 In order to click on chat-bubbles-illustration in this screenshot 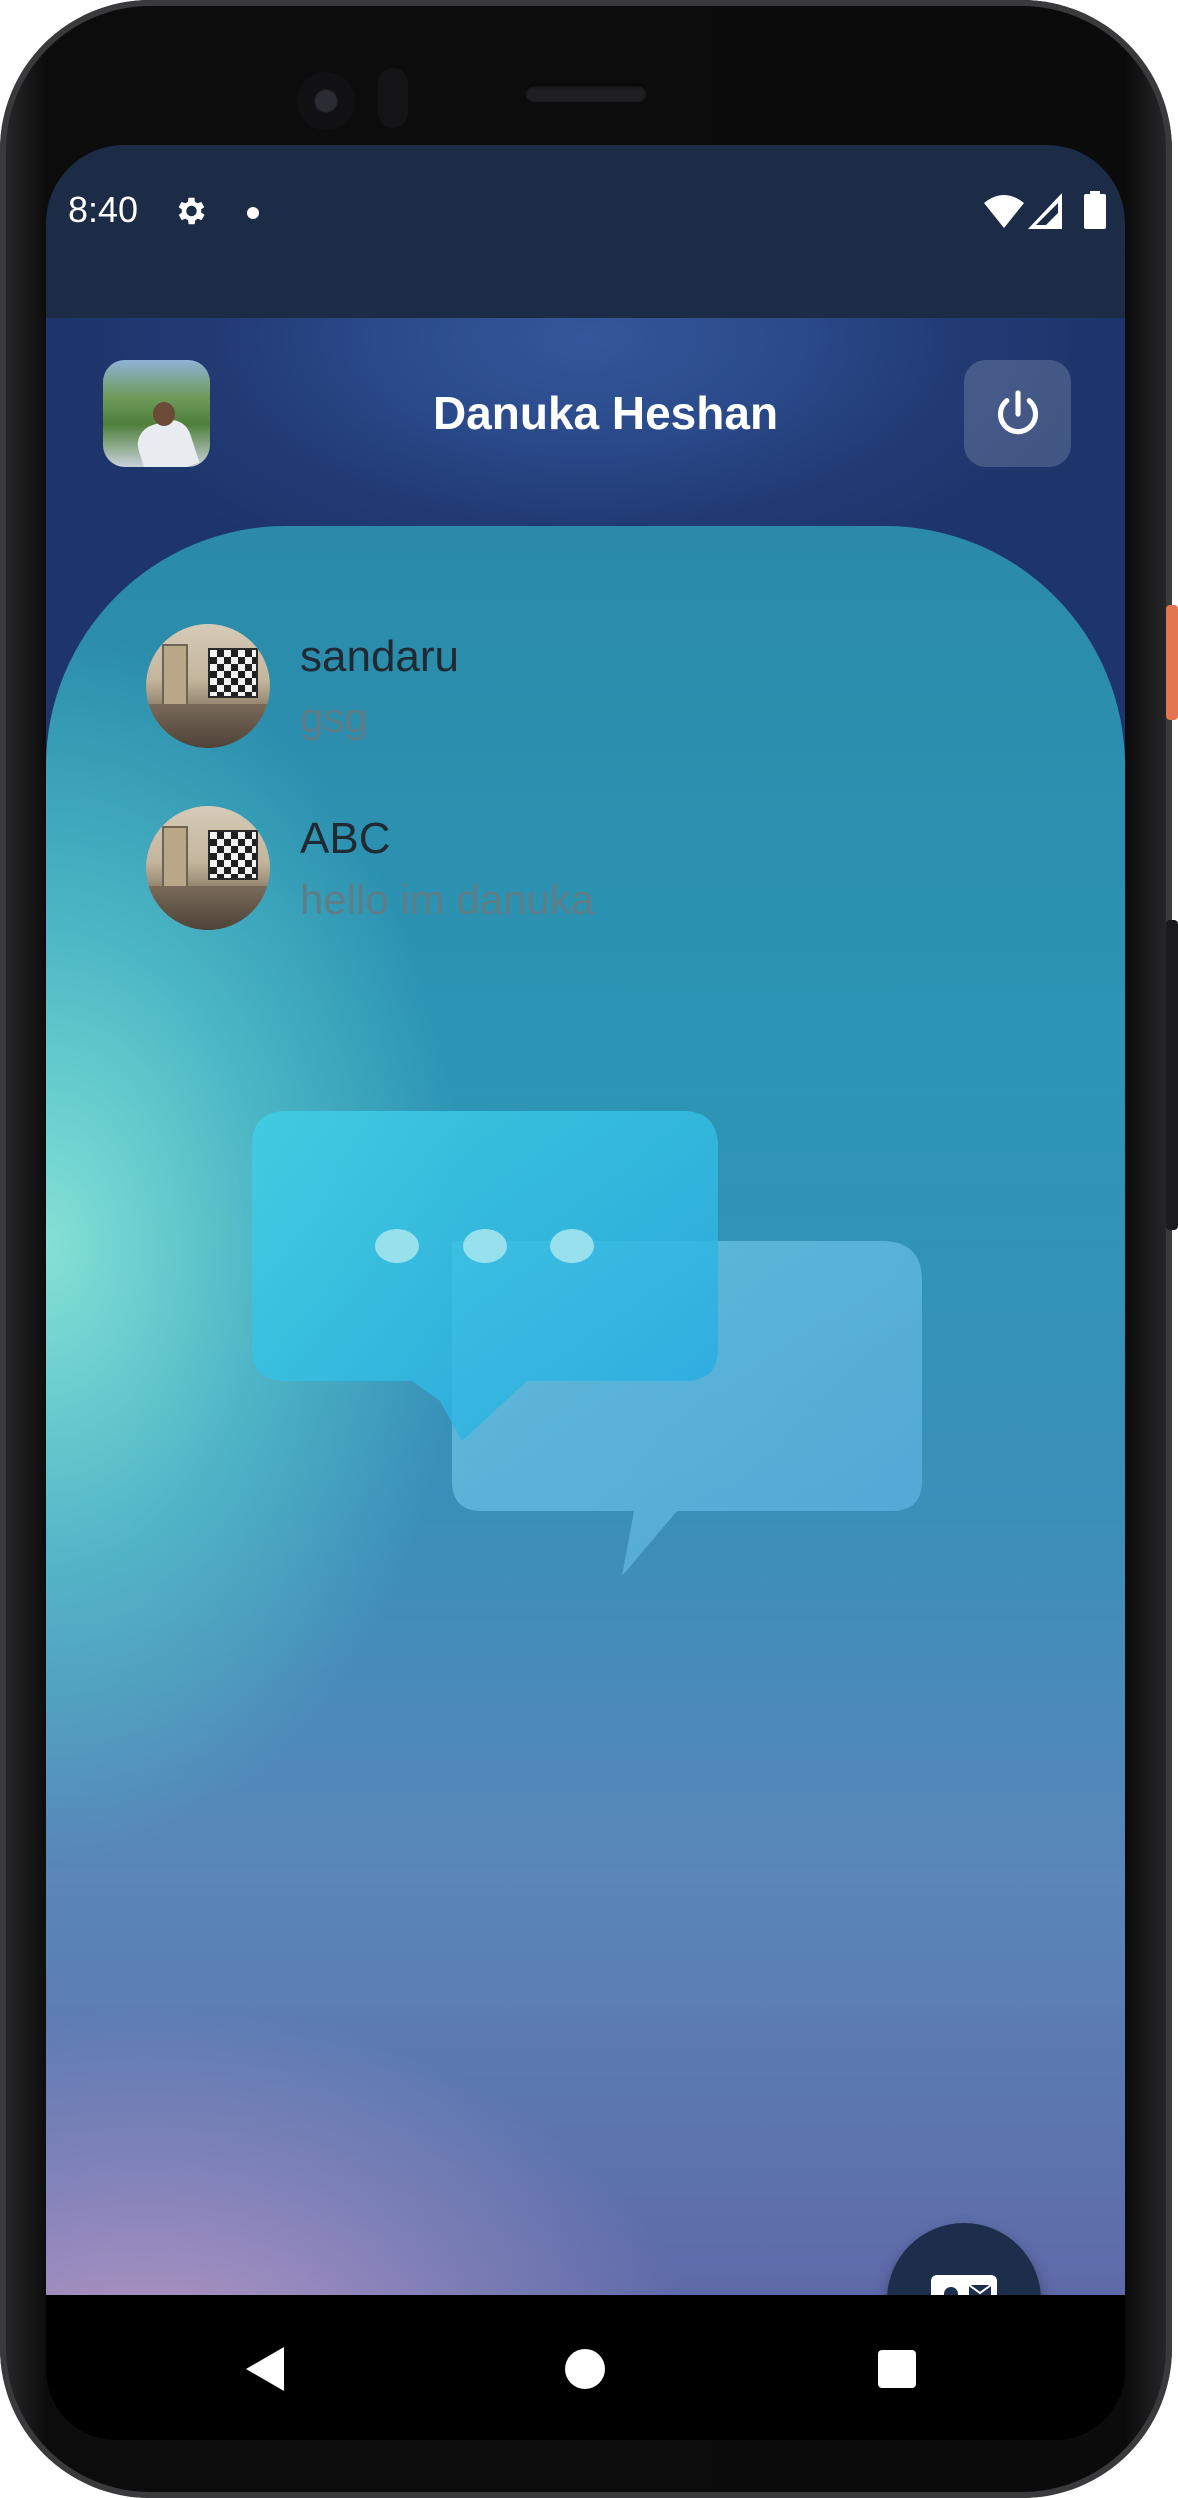, I will do `click(587, 1343)`.